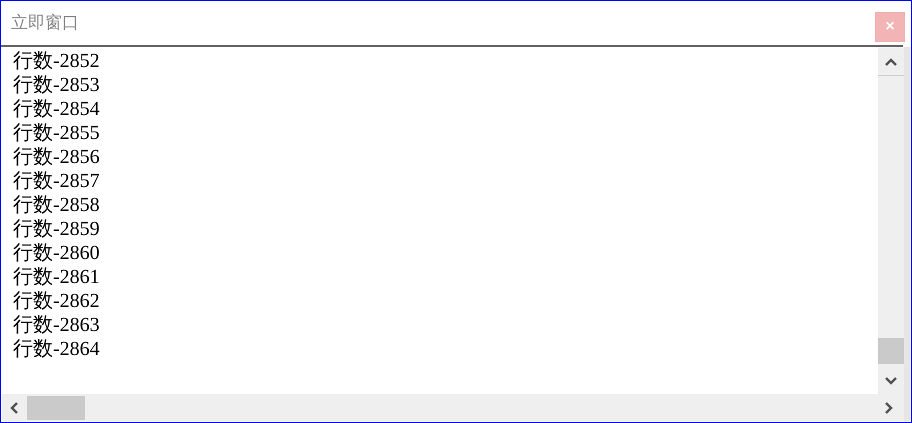 The image size is (912, 423). What do you see at coordinates (14, 408) in the screenshot?
I see `scroll-left-icon` at bounding box center [14, 408].